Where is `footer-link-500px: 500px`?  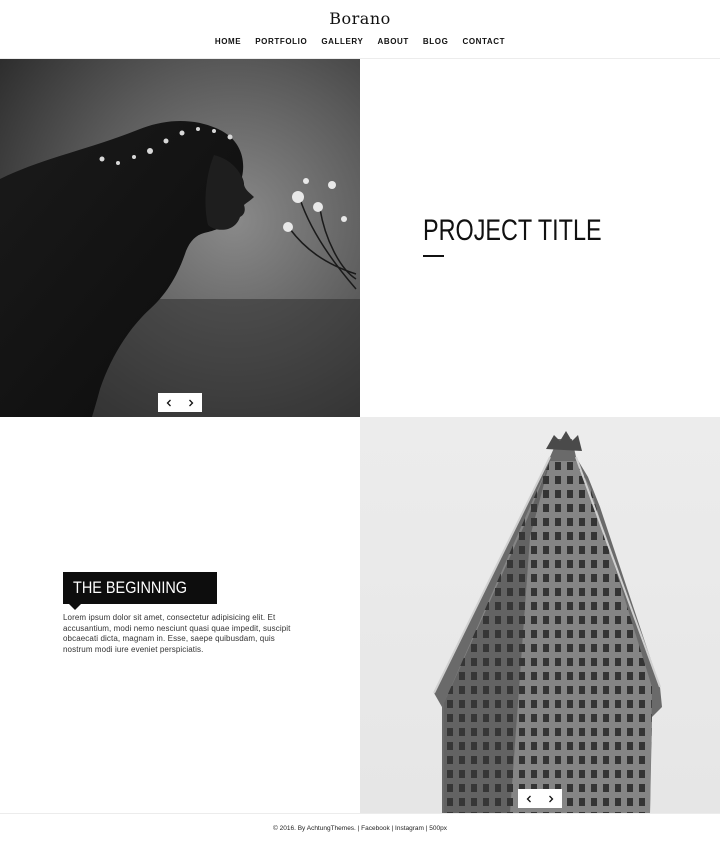 footer-link-500px: 500px is located at coordinates (438, 828).